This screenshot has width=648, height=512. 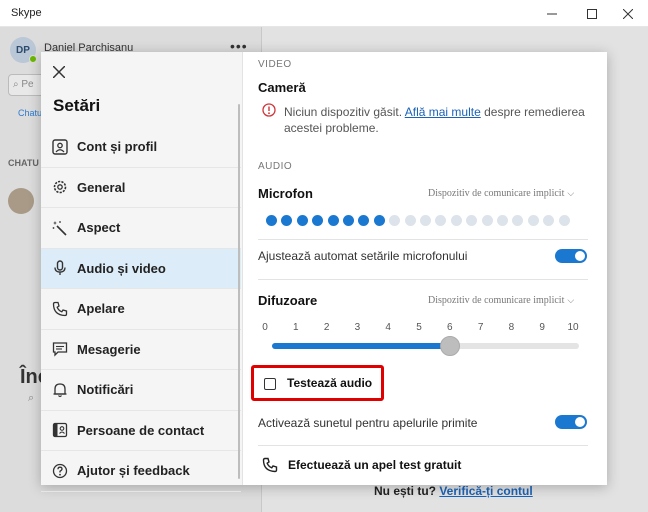 What do you see at coordinates (117, 147) in the screenshot?
I see `sidebar-item-label: Cont și profil` at bounding box center [117, 147].